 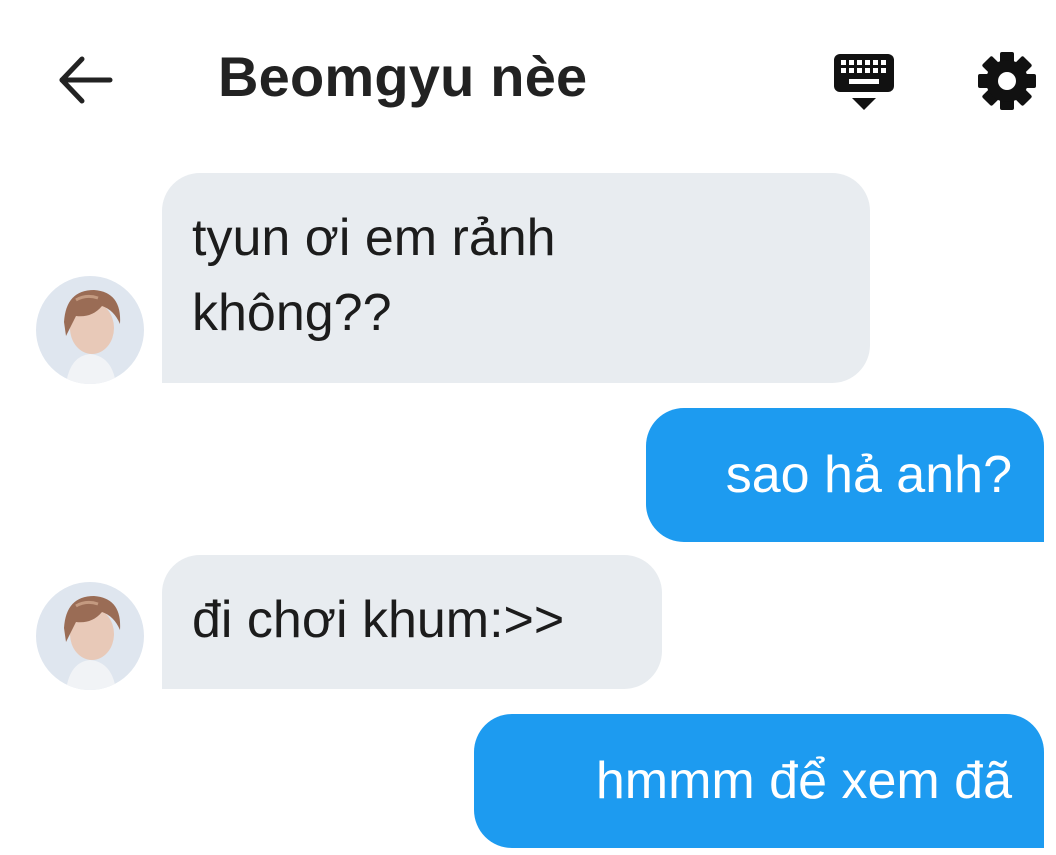 What do you see at coordinates (374, 238) in the screenshot?
I see `message-line: tyun ơi em rảnh` at bounding box center [374, 238].